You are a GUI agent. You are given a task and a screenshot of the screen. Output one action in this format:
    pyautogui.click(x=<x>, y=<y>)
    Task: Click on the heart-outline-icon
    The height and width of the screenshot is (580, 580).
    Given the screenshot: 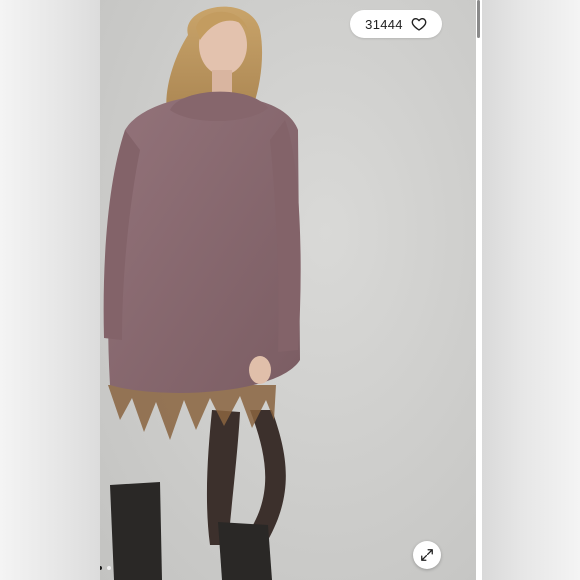 What is the action you would take?
    pyautogui.click(x=419, y=24)
    